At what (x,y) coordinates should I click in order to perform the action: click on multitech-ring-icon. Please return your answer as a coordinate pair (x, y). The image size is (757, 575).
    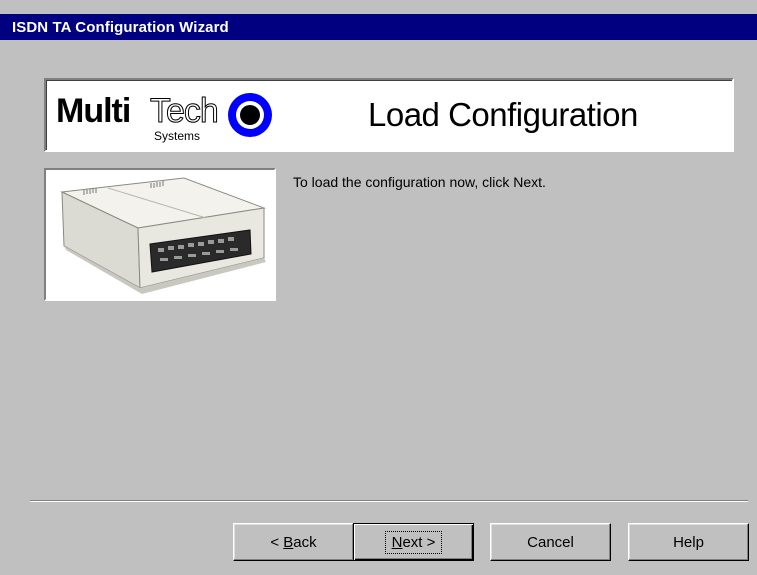
    Looking at the image, I should click on (250, 115).